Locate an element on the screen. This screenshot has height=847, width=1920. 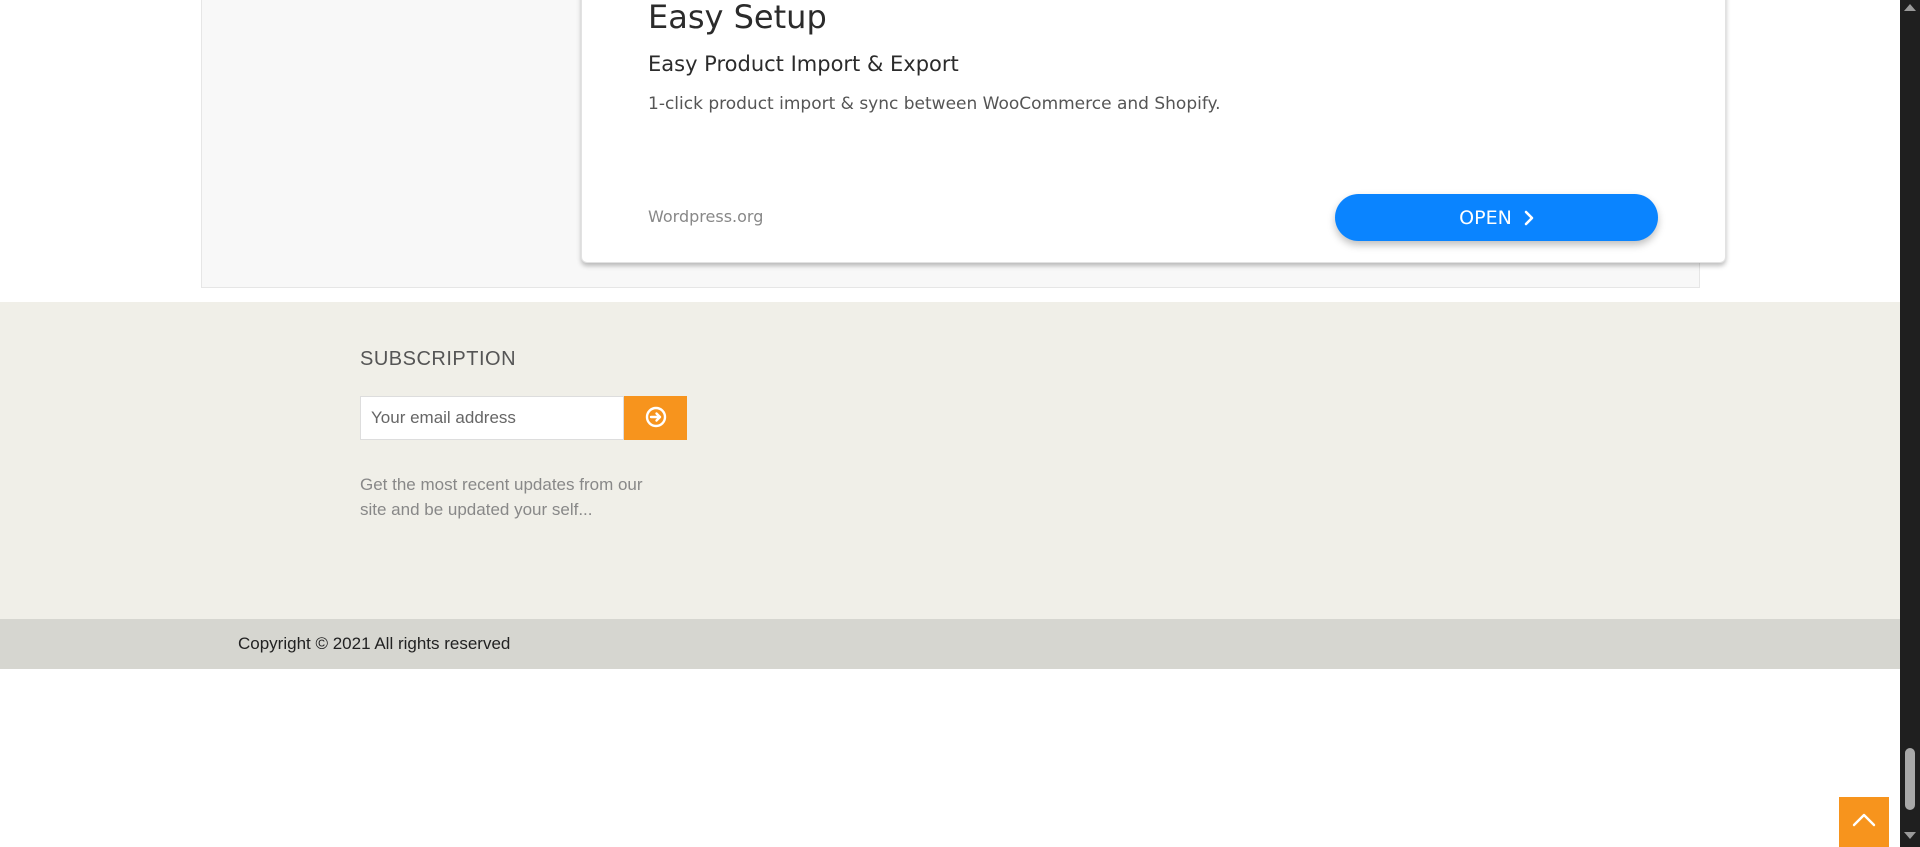
subscription-heading: SUBSCRIPTION is located at coordinates (438, 359).